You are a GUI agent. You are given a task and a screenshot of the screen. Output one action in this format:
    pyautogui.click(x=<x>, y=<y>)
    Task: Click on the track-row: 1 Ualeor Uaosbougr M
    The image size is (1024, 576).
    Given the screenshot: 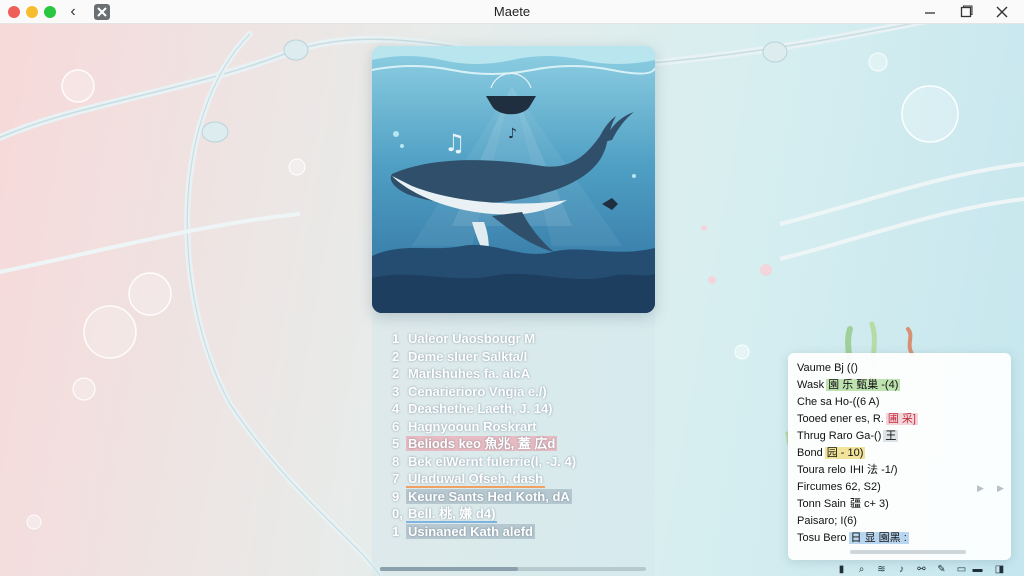 What is the action you would take?
    pyautogui.click(x=522, y=339)
    